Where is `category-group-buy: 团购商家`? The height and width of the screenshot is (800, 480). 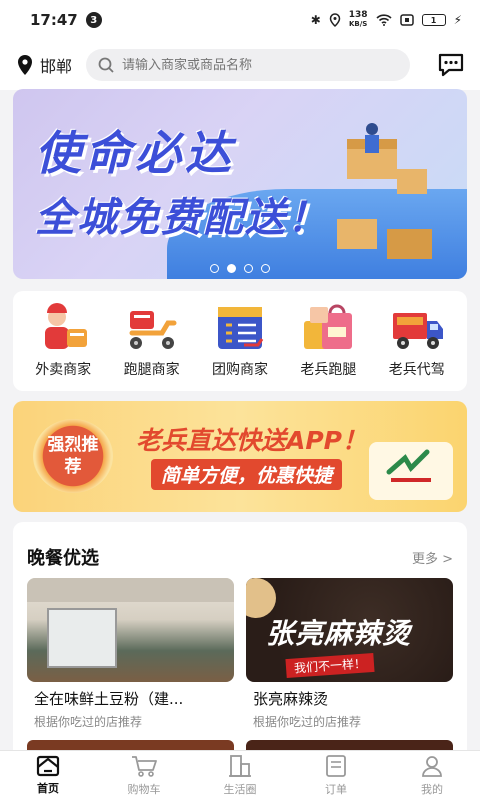
category-group-buy: 团购商家 is located at coordinates (240, 341).